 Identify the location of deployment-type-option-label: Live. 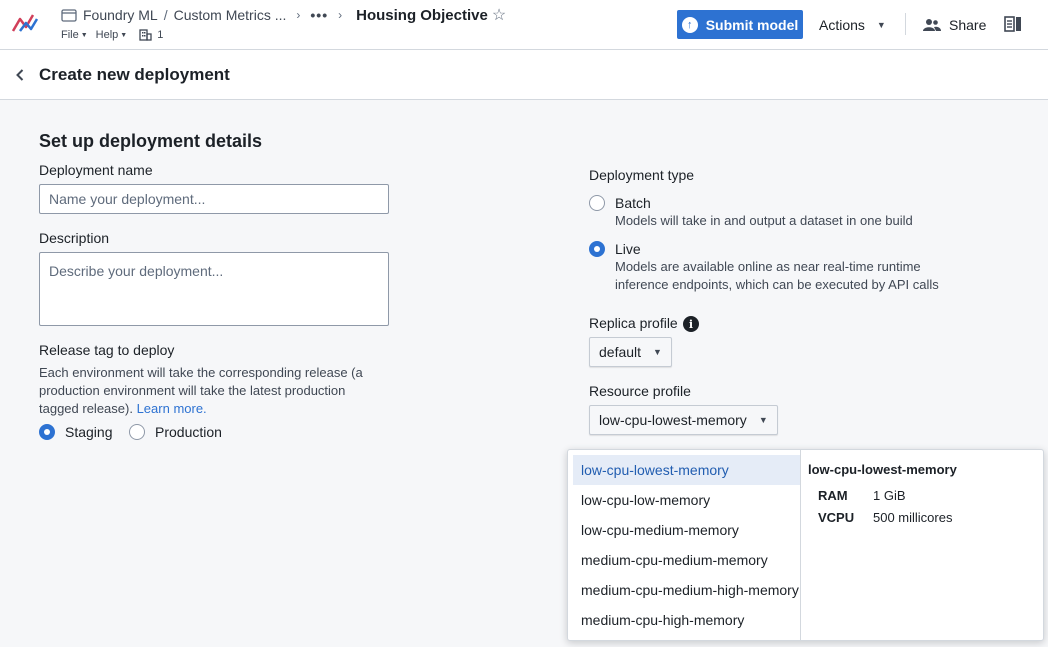
(628, 249).